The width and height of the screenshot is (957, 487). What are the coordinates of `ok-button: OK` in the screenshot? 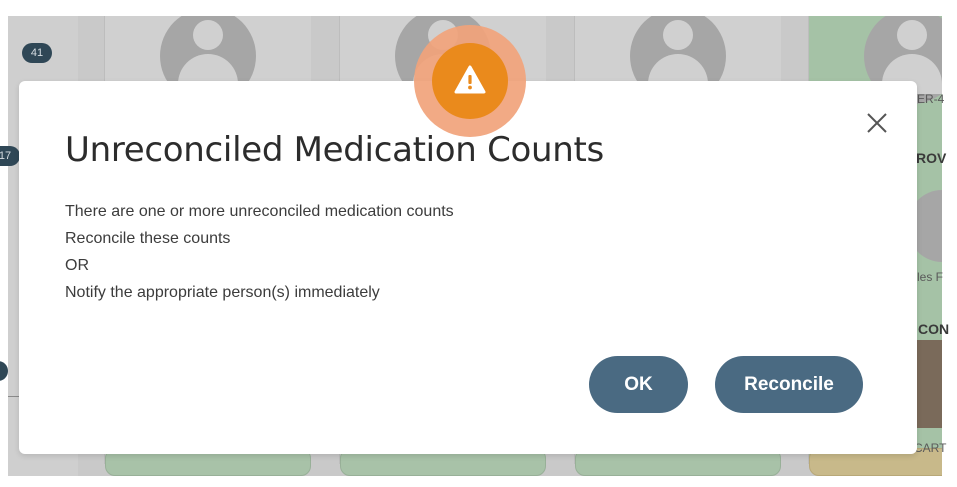 It's located at (638, 384).